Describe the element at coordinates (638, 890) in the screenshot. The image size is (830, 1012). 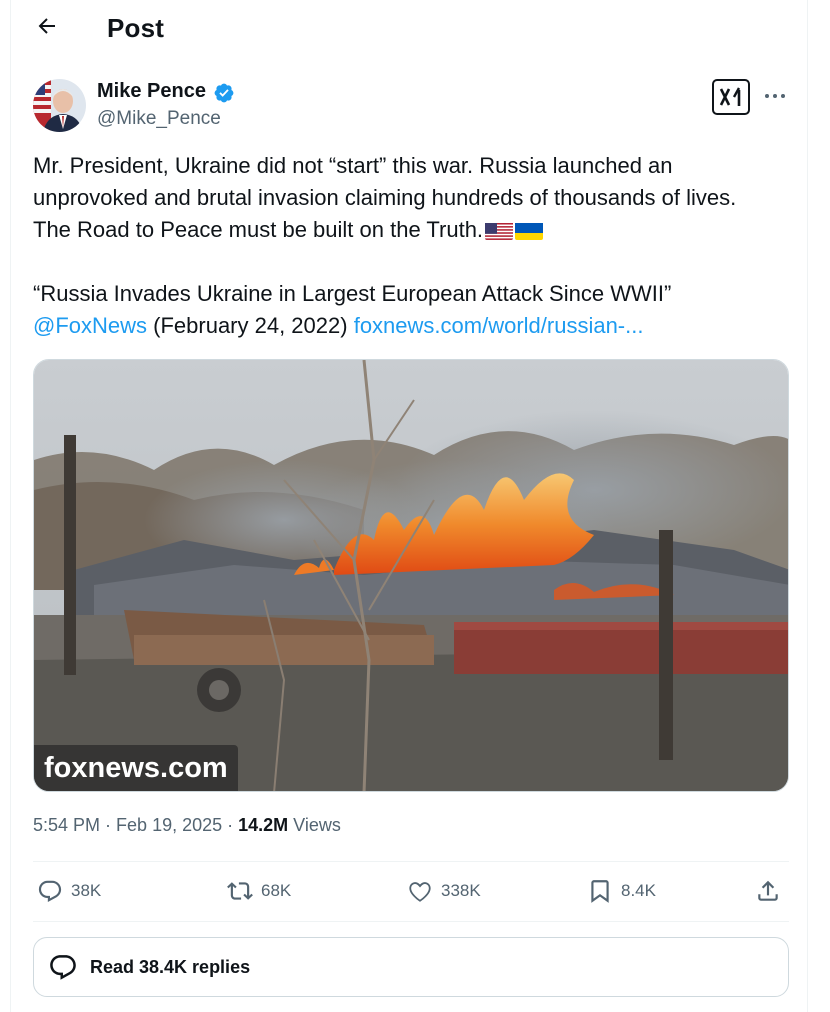
I see `bookmark-count: 8.4K` at that location.